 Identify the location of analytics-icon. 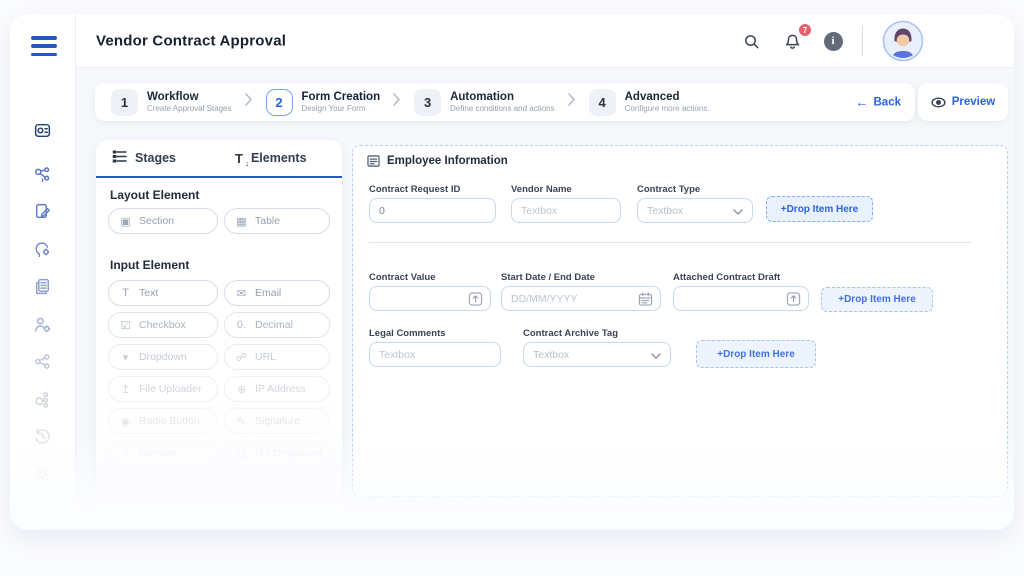
(43, 511).